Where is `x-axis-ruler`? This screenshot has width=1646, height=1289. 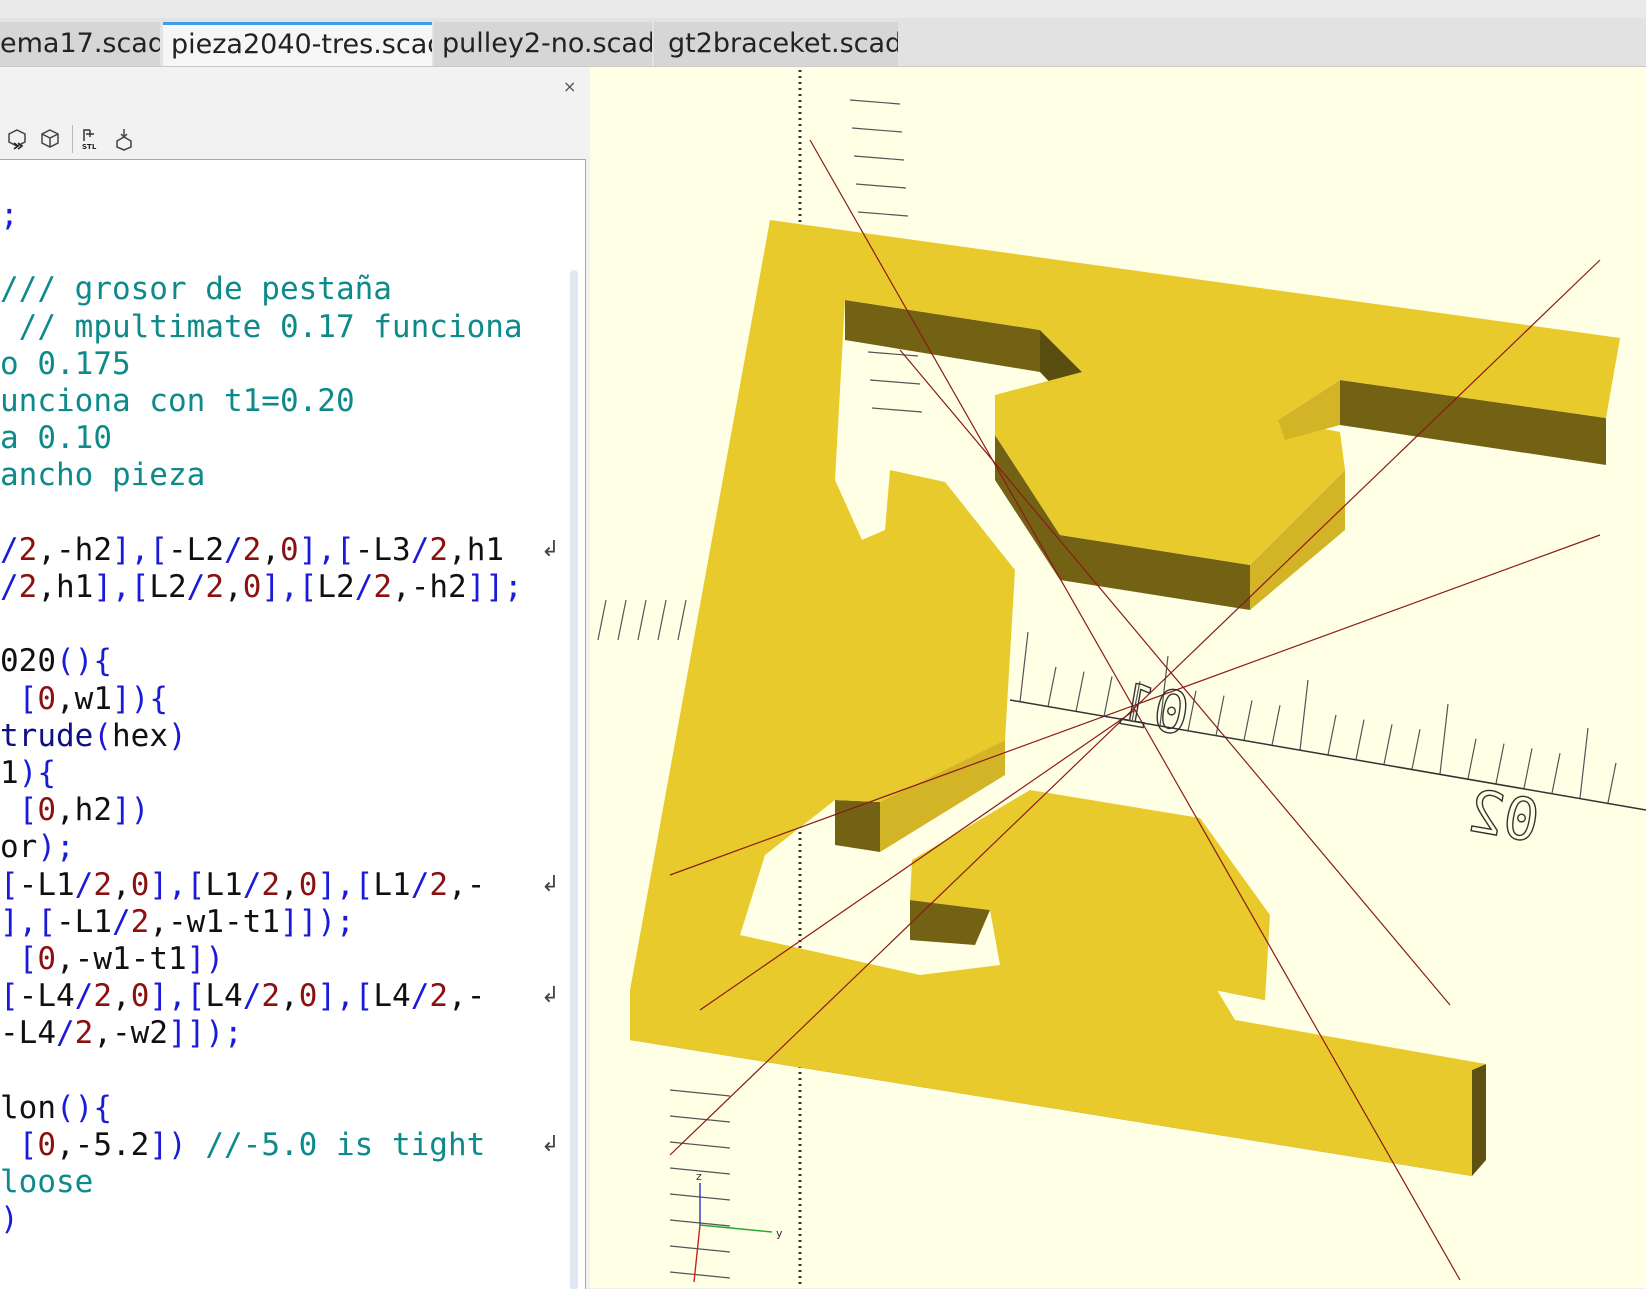
x-axis-ruler is located at coordinates (1327, 755).